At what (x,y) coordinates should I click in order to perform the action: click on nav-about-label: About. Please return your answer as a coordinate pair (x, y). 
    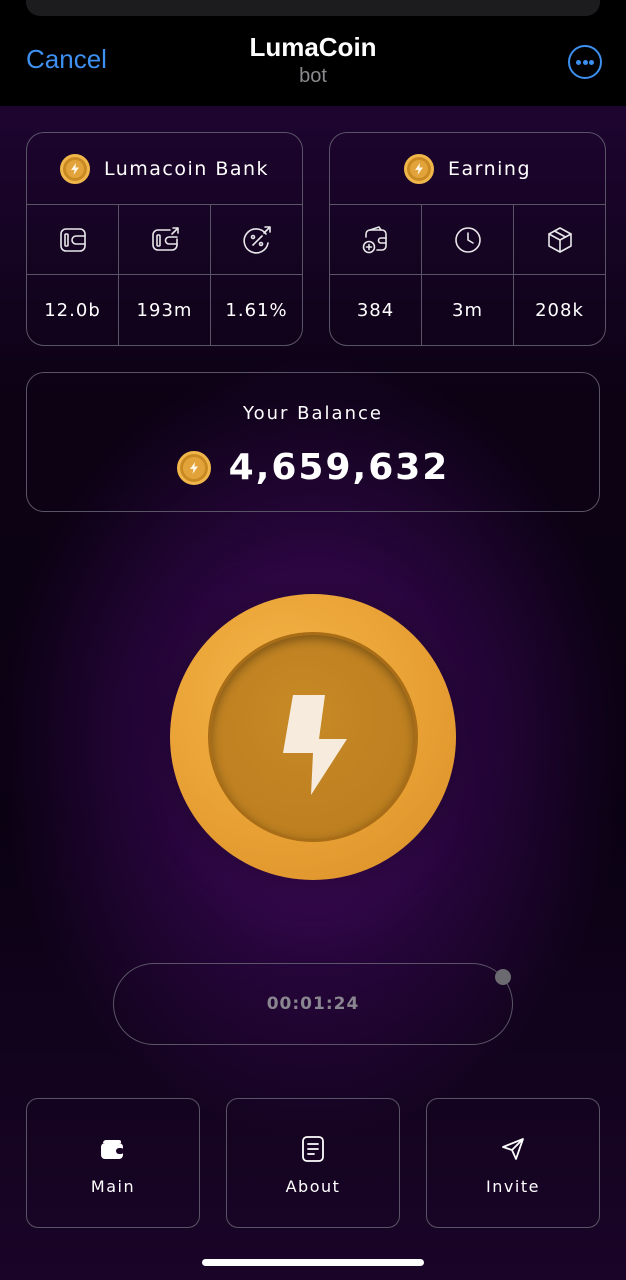
    Looking at the image, I should click on (313, 1186).